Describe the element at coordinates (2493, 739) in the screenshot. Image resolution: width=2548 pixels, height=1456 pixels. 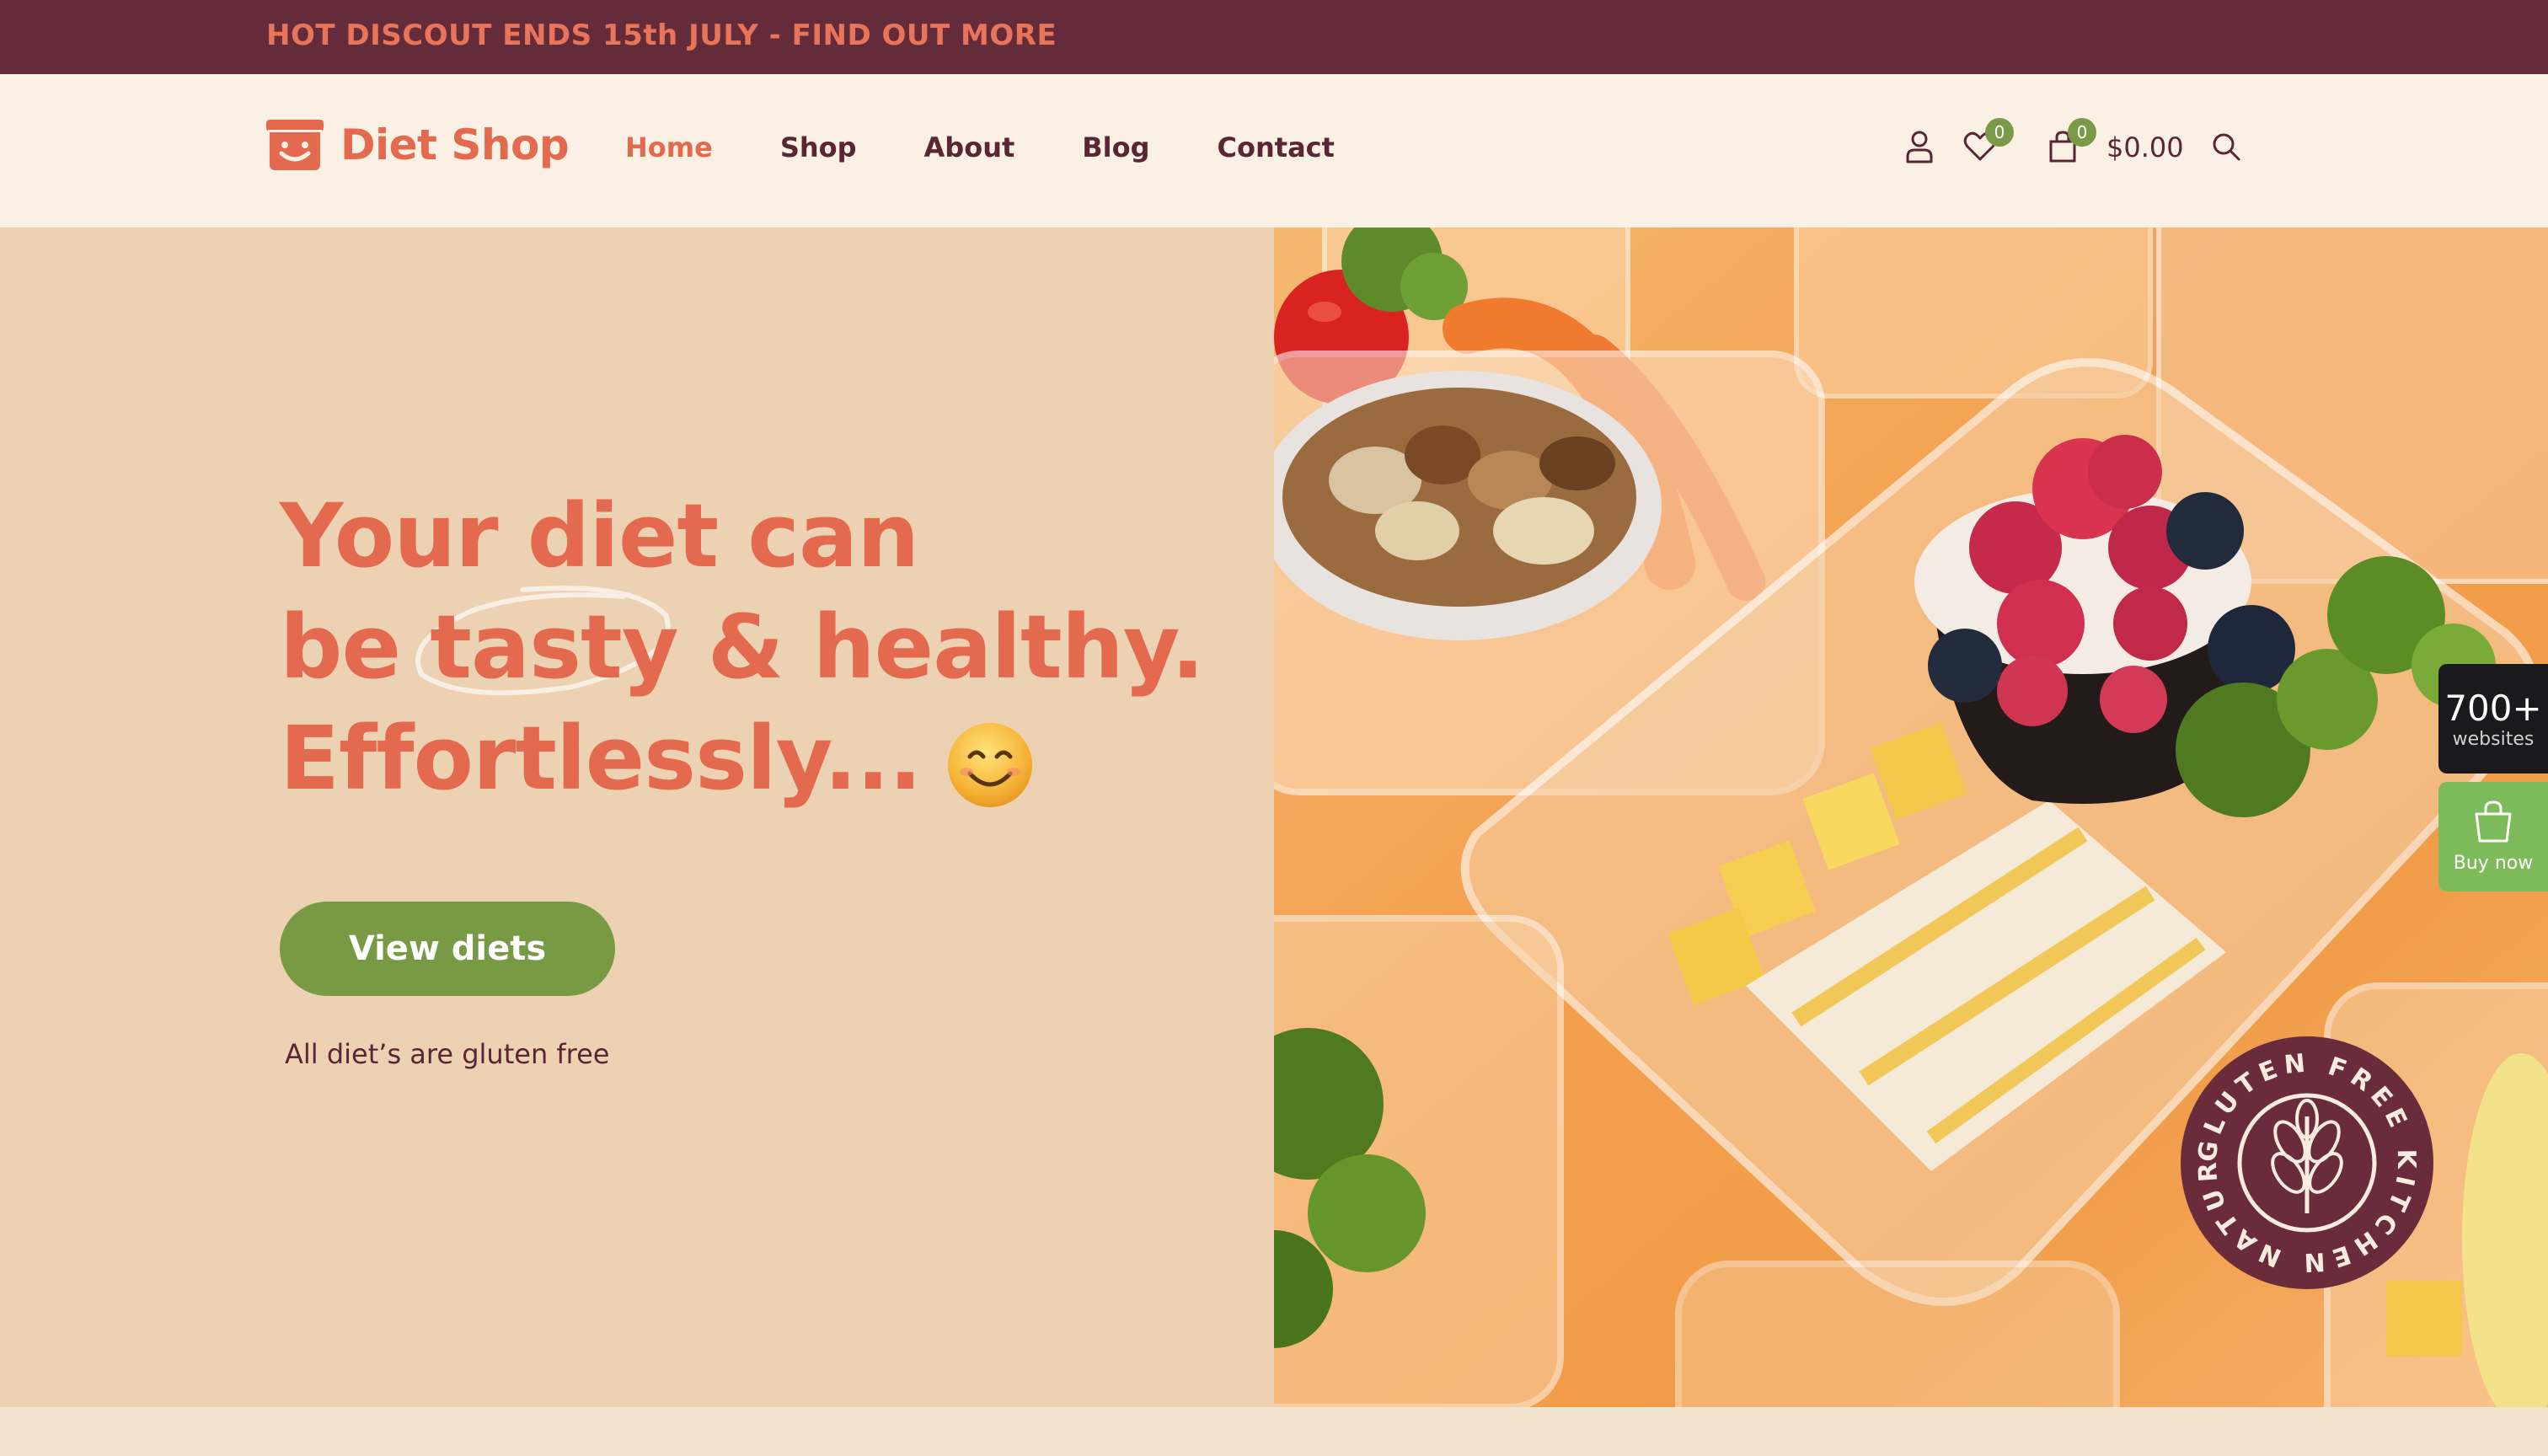
I see `websites-label: websites` at that location.